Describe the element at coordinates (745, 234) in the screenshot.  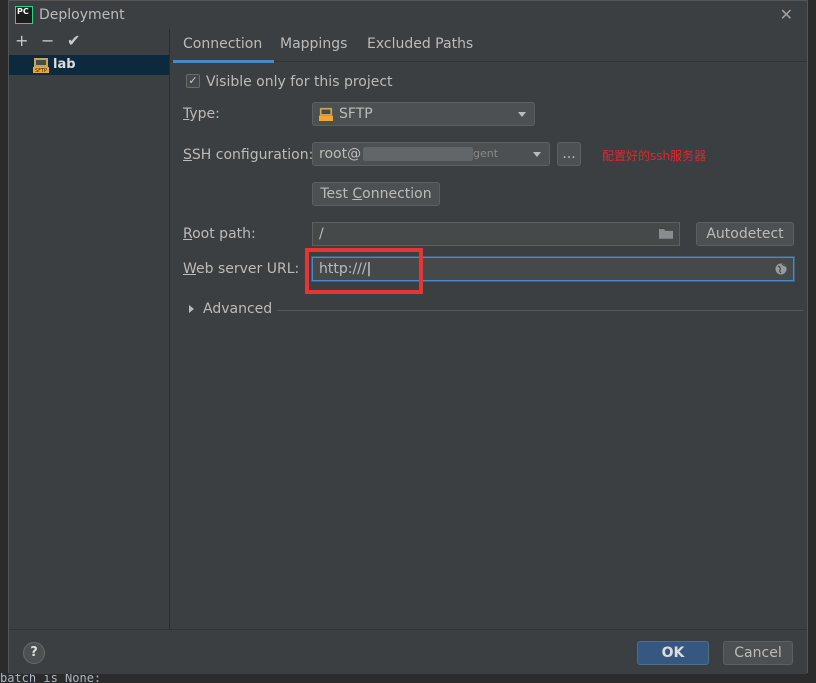
I see `autodetect-button: Autodetect` at that location.